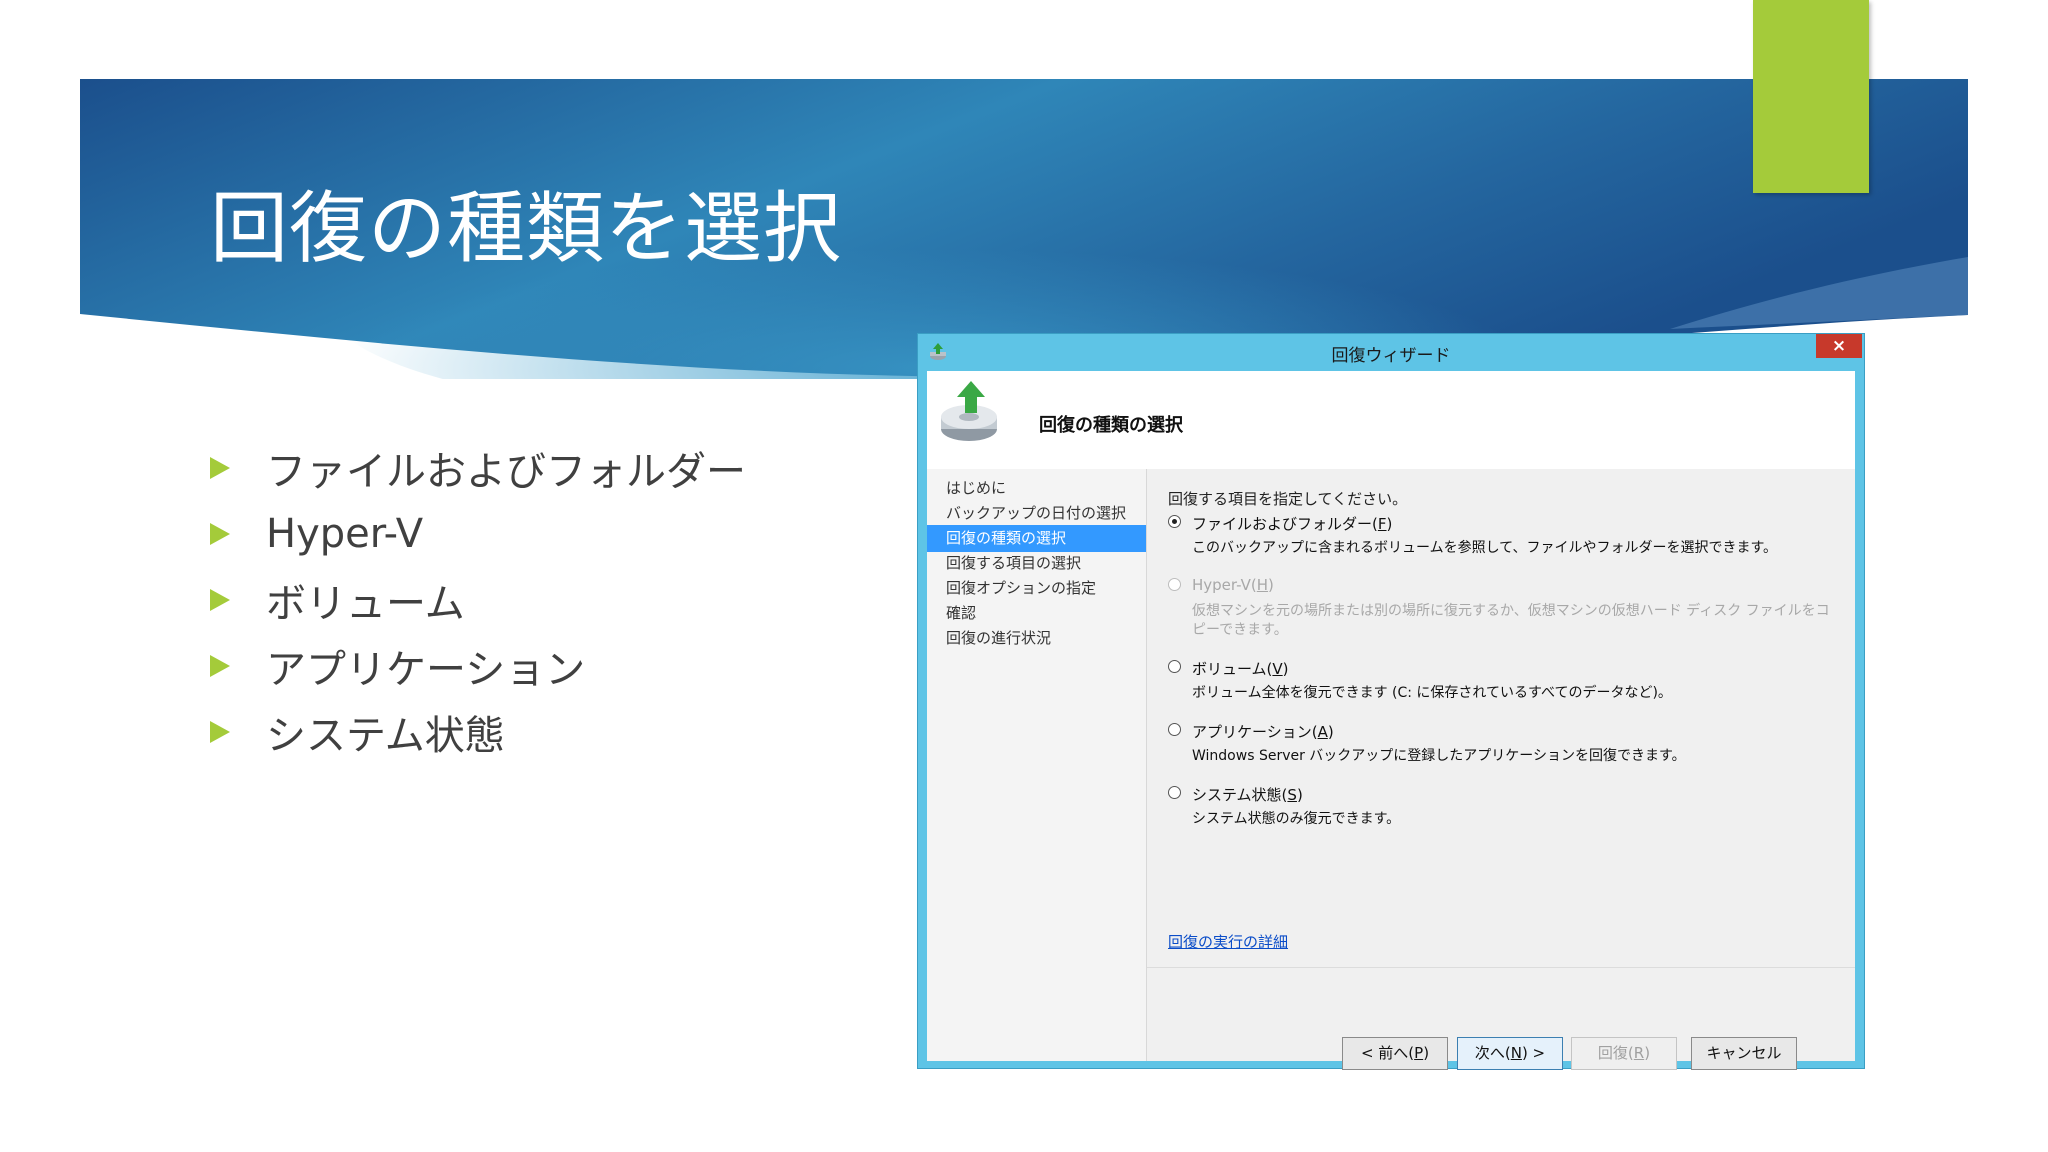 The height and width of the screenshot is (1152, 2048). Describe the element at coordinates (1432, 693) in the screenshot. I see `option-description: ボリューム全体を復元できます (C: に保存されているすべてのデータなど)。` at that location.